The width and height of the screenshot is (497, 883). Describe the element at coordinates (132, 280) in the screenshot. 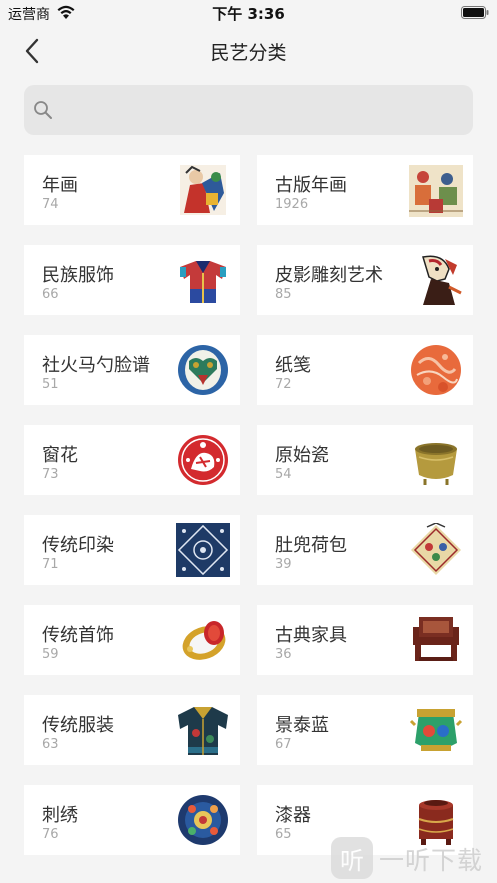

I see `category-card: 民族服饰 66` at that location.